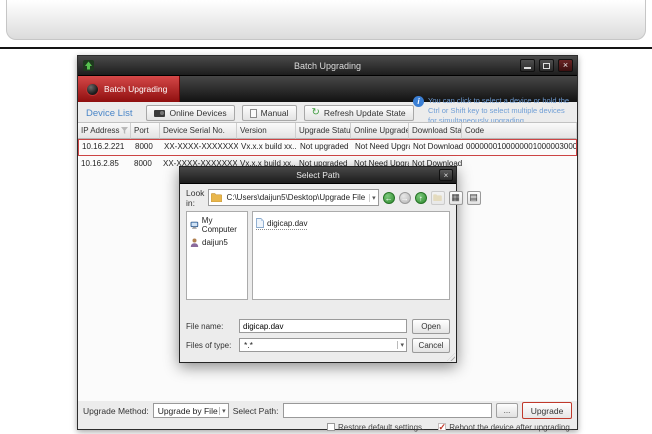 This screenshot has width=652, height=434. What do you see at coordinates (519, 164) in the screenshot?
I see `cell-code` at bounding box center [519, 164].